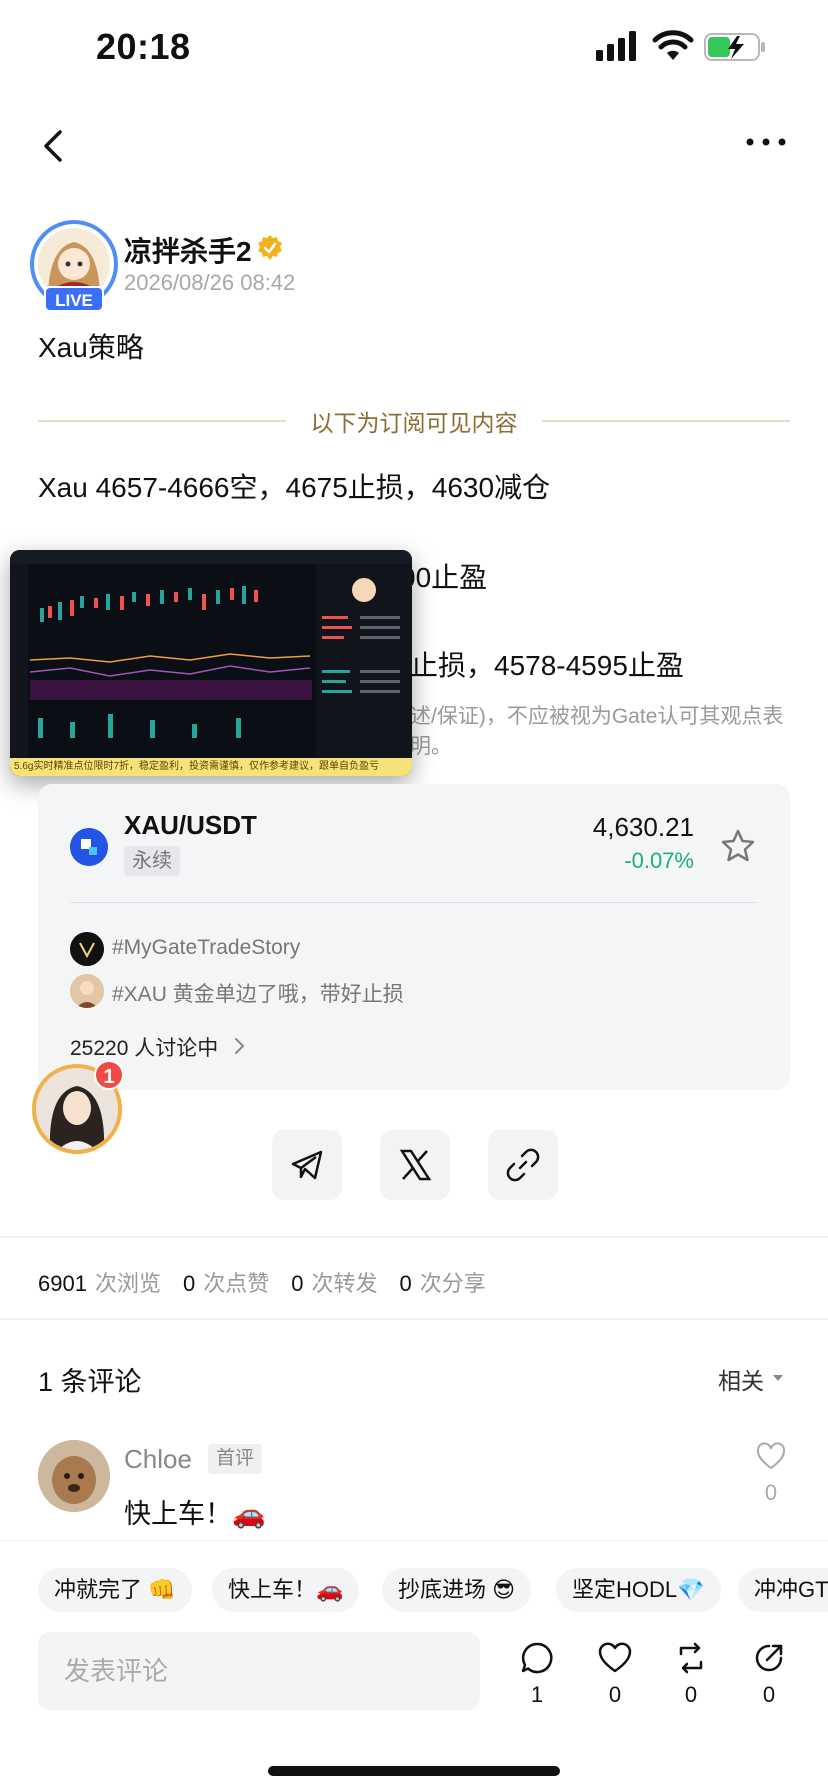  Describe the element at coordinates (158, 1459) in the screenshot. I see `commenter-name: Chloe` at that location.